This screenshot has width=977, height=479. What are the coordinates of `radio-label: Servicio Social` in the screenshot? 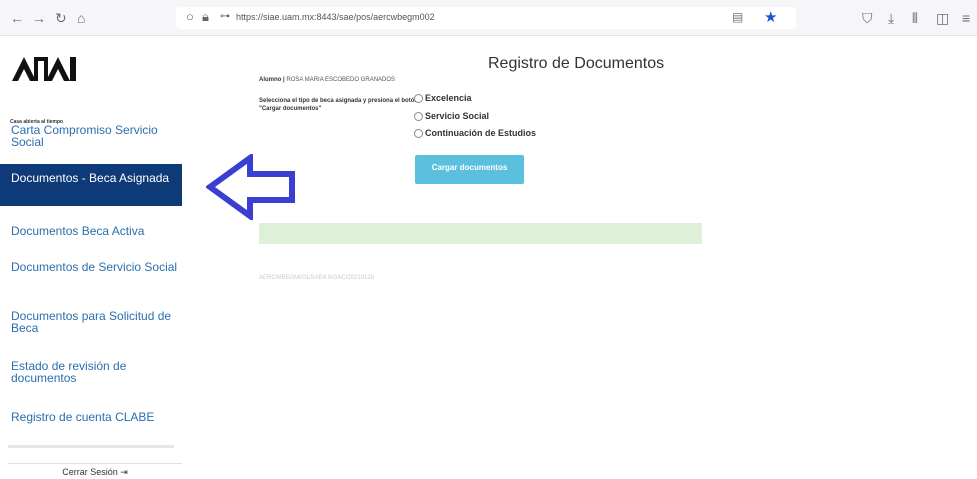 It's located at (457, 116).